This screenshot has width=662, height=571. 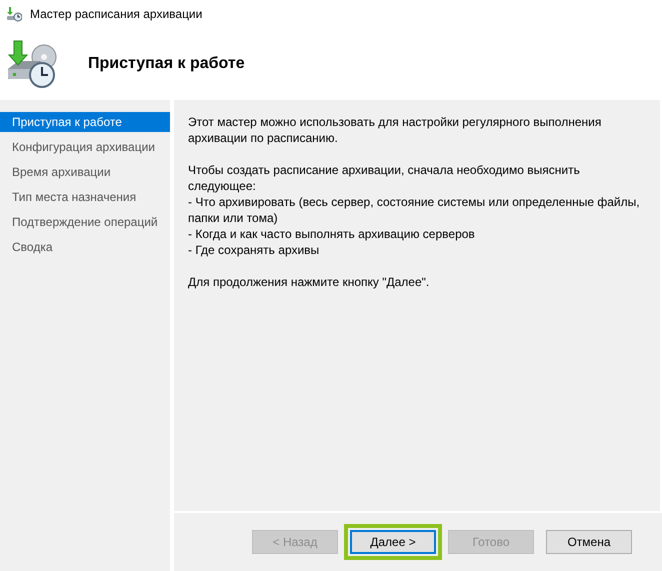 What do you see at coordinates (589, 542) in the screenshot?
I see `wizard-button: Отмена` at bounding box center [589, 542].